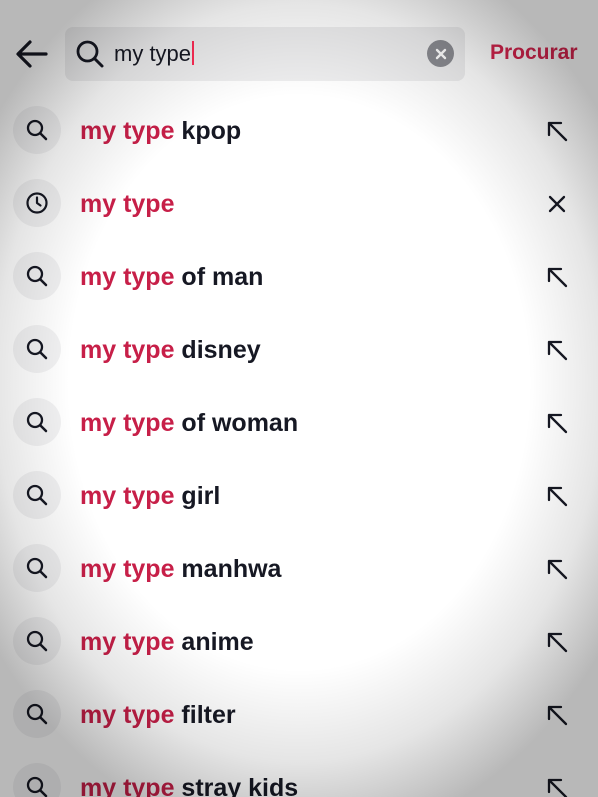 This screenshot has width=598, height=797. What do you see at coordinates (299, 714) in the screenshot?
I see `suggestion-item: my type filter` at bounding box center [299, 714].